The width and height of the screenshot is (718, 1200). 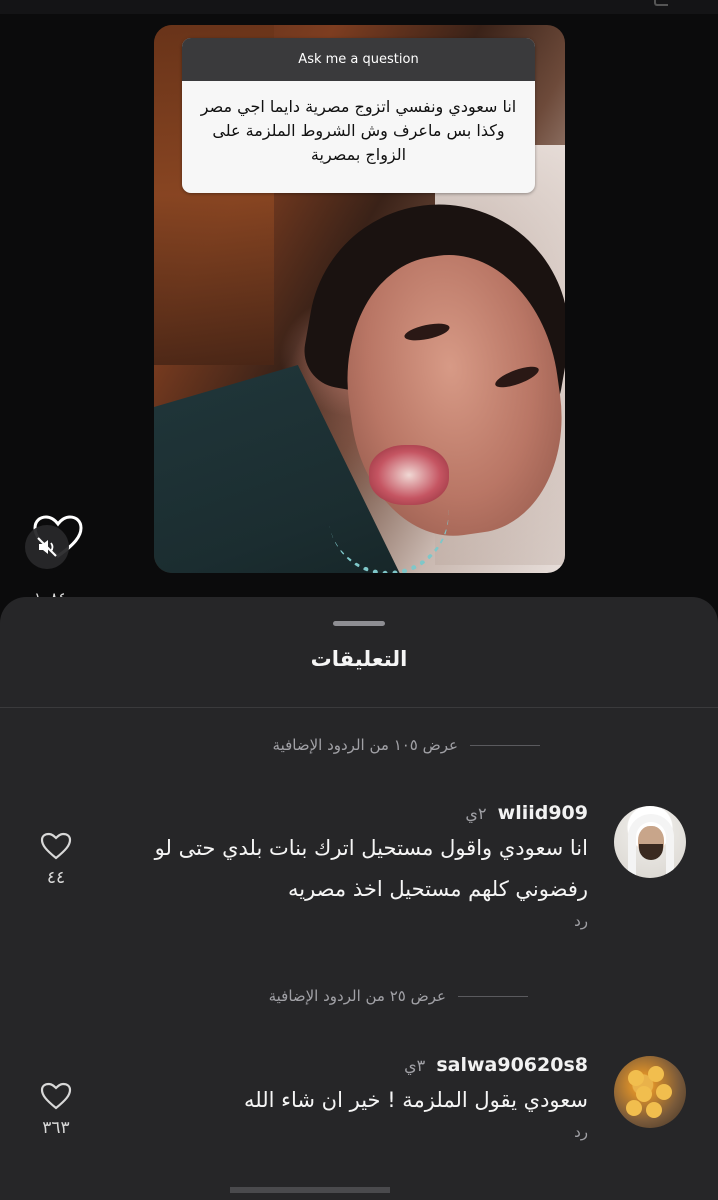 I want to click on mute-button, so click(x=47, y=547).